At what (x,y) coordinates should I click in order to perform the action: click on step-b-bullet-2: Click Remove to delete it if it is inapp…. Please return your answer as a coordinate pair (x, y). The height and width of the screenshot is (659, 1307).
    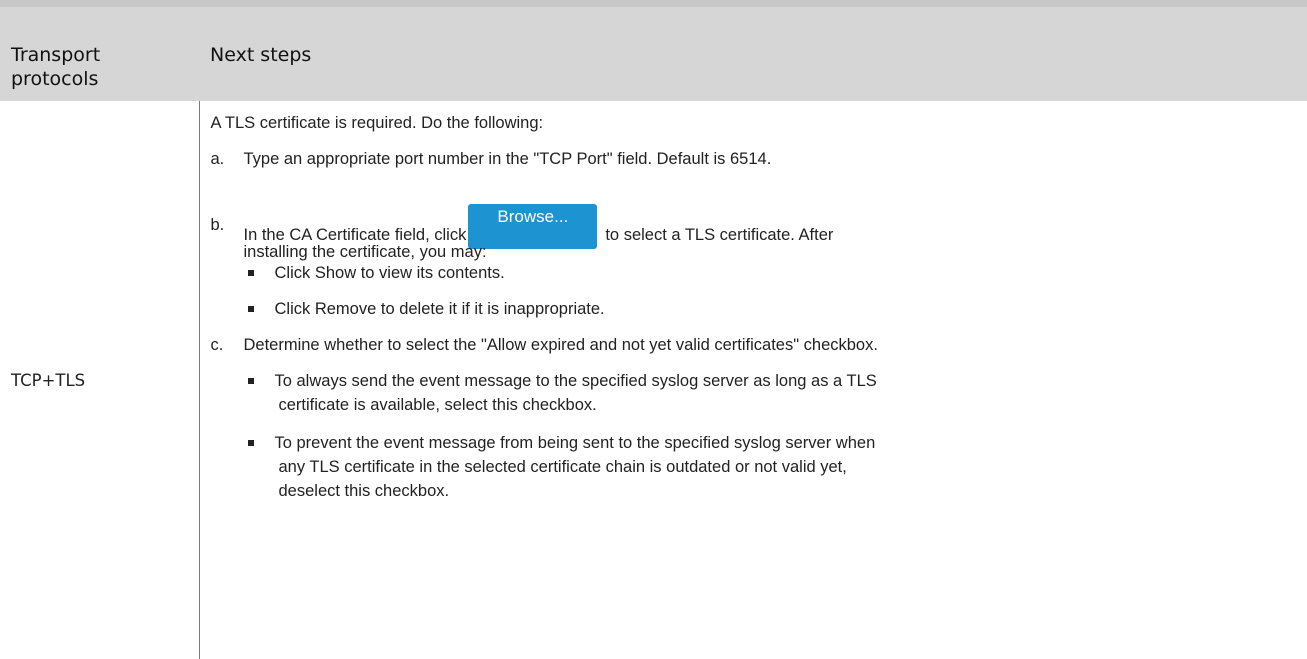
    Looking at the image, I should click on (440, 309).